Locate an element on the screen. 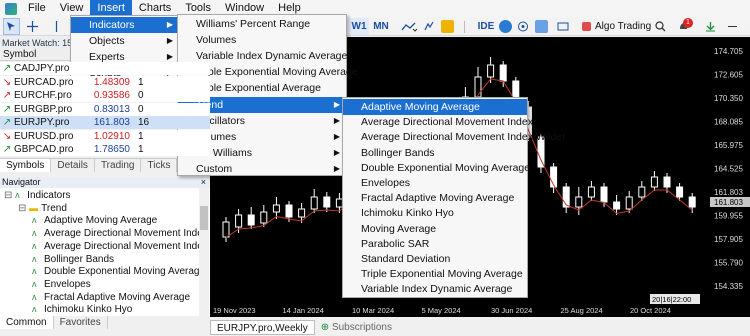 Image resolution: width=750 pixels, height=336 pixels. tree-item-indicator: ʌ Envelopes is located at coordinates (61, 284).